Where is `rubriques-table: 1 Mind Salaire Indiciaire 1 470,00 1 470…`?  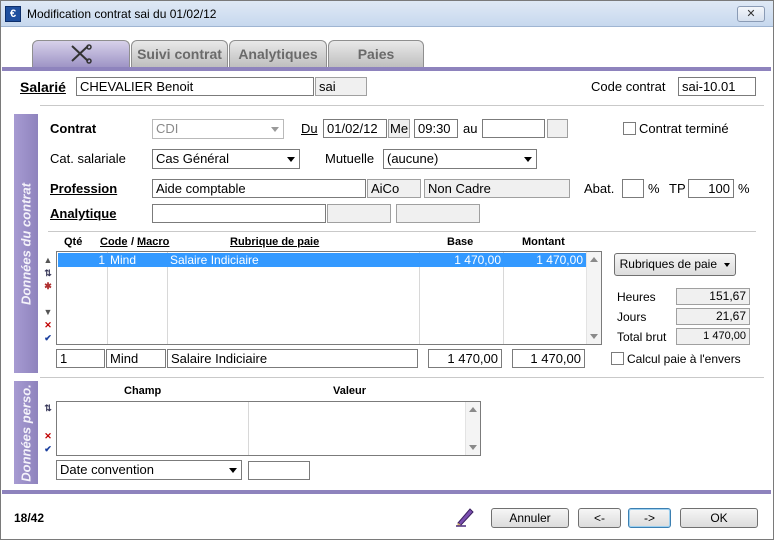
rubriques-table: 1 Mind Salaire Indiciaire 1 470,00 1 470… is located at coordinates (329, 298).